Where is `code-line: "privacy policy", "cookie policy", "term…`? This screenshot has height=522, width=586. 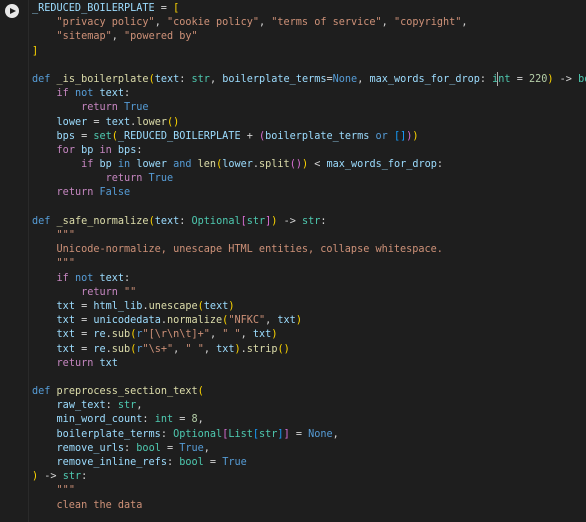
code-line: "privacy policy", "cookie policy", "term… is located at coordinates (309, 23).